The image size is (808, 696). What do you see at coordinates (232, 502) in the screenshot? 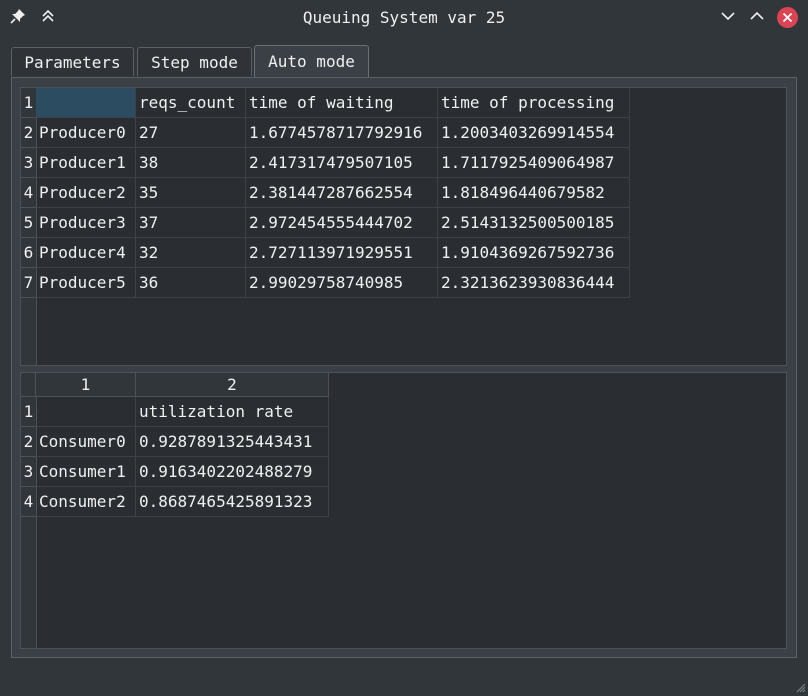
I see `table-cell: 0.8687465425891323` at bounding box center [232, 502].